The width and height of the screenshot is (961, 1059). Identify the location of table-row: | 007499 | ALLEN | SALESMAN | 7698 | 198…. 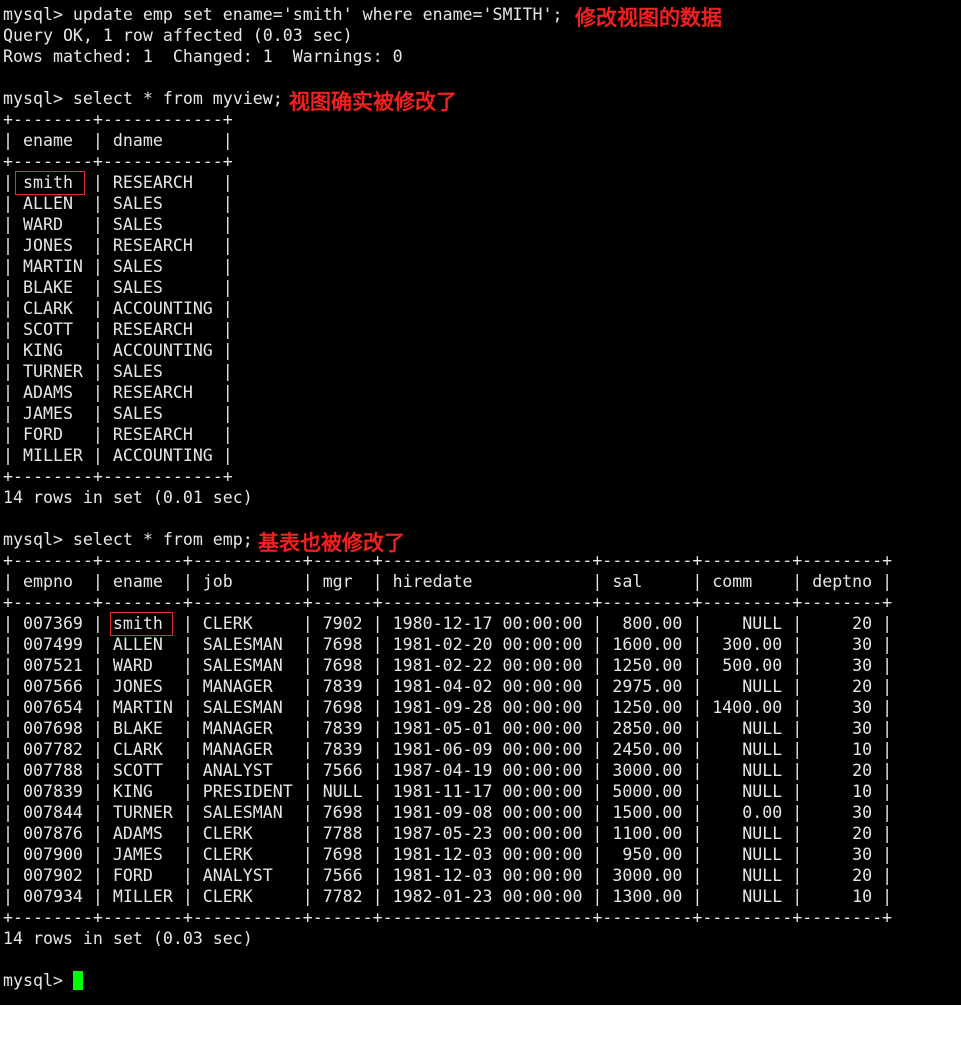
(448, 644).